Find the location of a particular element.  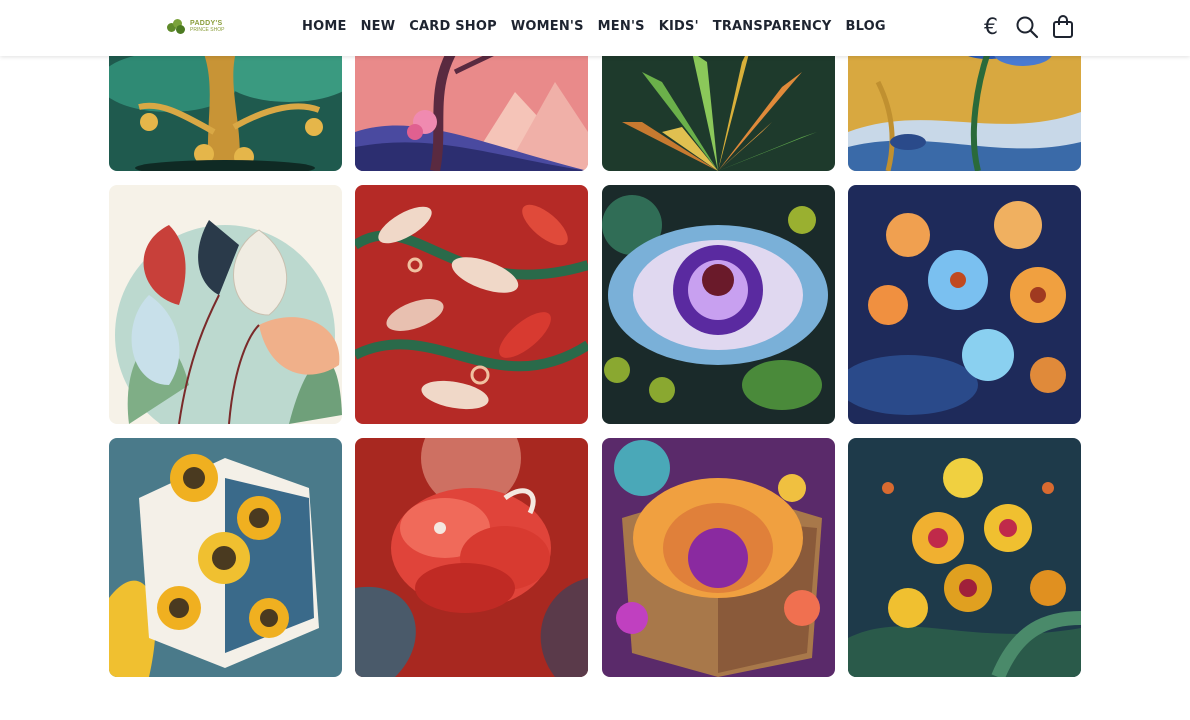

sunflower-box-art is located at coordinates (225, 557).